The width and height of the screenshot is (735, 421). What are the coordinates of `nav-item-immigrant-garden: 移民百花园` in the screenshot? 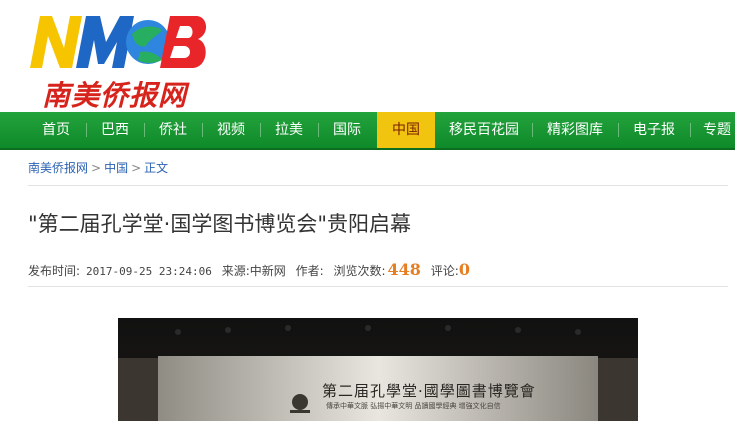 It's located at (484, 130).